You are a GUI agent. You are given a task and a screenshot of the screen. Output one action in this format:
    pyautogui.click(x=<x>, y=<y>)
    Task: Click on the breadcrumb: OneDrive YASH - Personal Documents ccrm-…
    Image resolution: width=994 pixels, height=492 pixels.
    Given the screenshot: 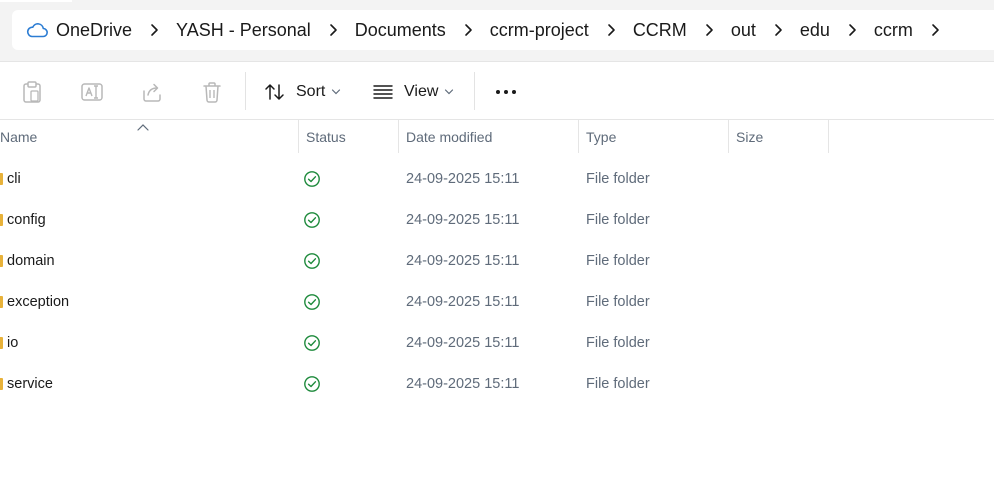 What is the action you would take?
    pyautogui.click(x=503, y=30)
    